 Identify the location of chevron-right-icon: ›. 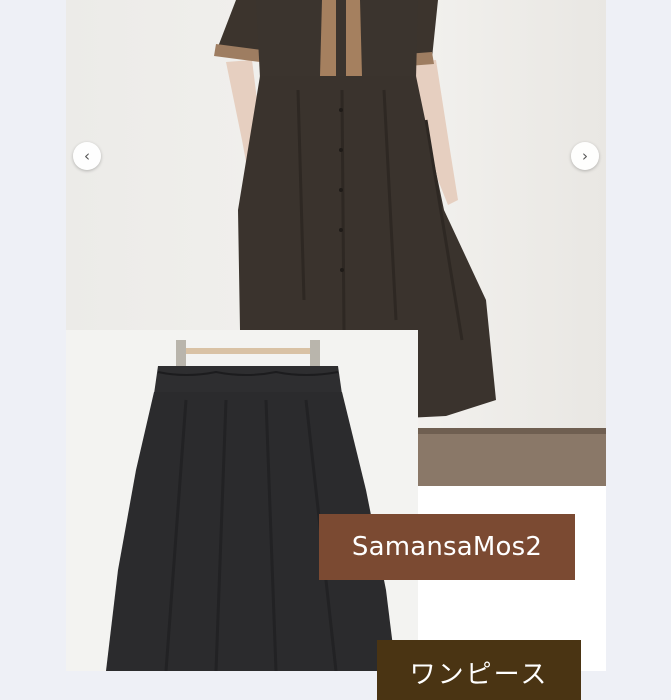
(585, 156).